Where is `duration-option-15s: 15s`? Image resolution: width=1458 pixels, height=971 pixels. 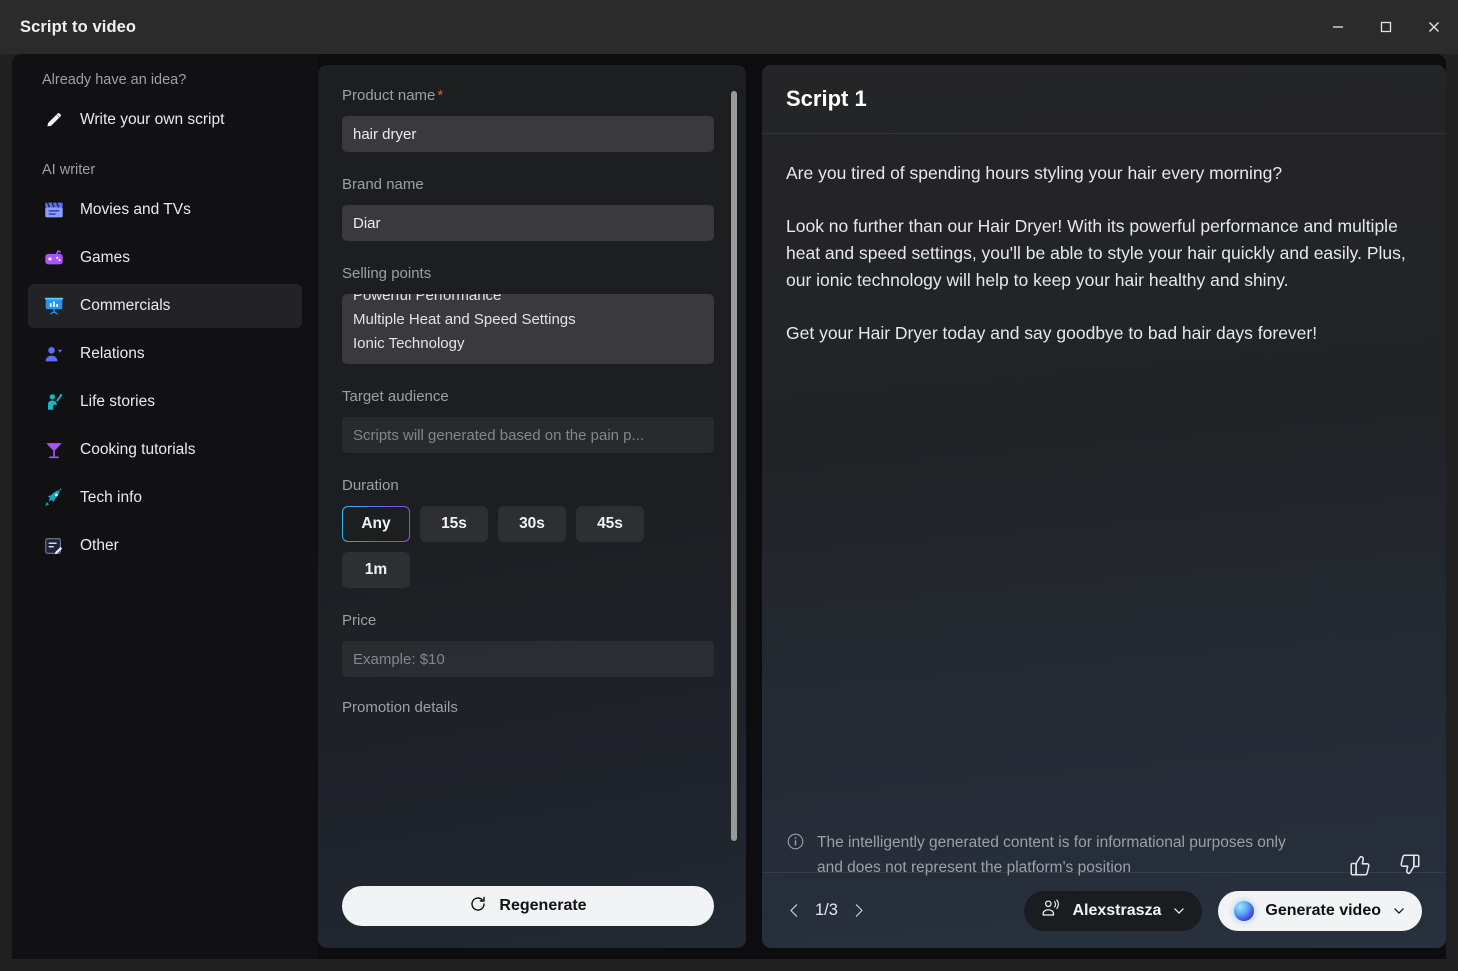 duration-option-15s: 15s is located at coordinates (454, 524).